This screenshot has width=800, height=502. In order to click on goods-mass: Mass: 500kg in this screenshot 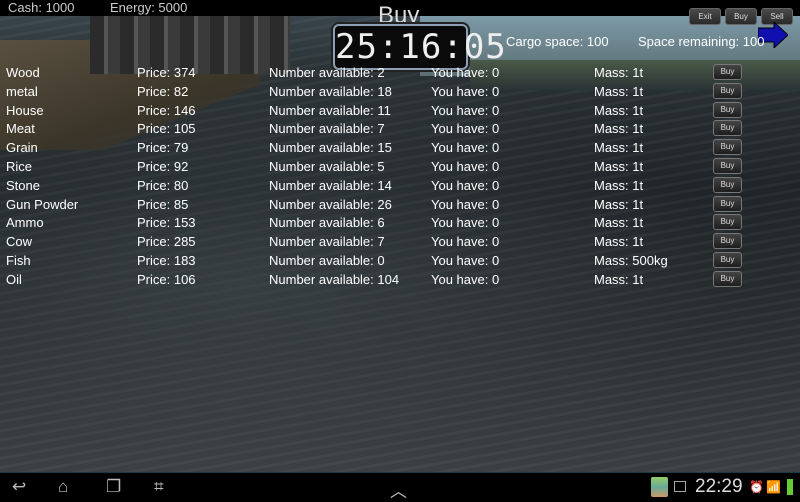, I will do `click(631, 260)`.